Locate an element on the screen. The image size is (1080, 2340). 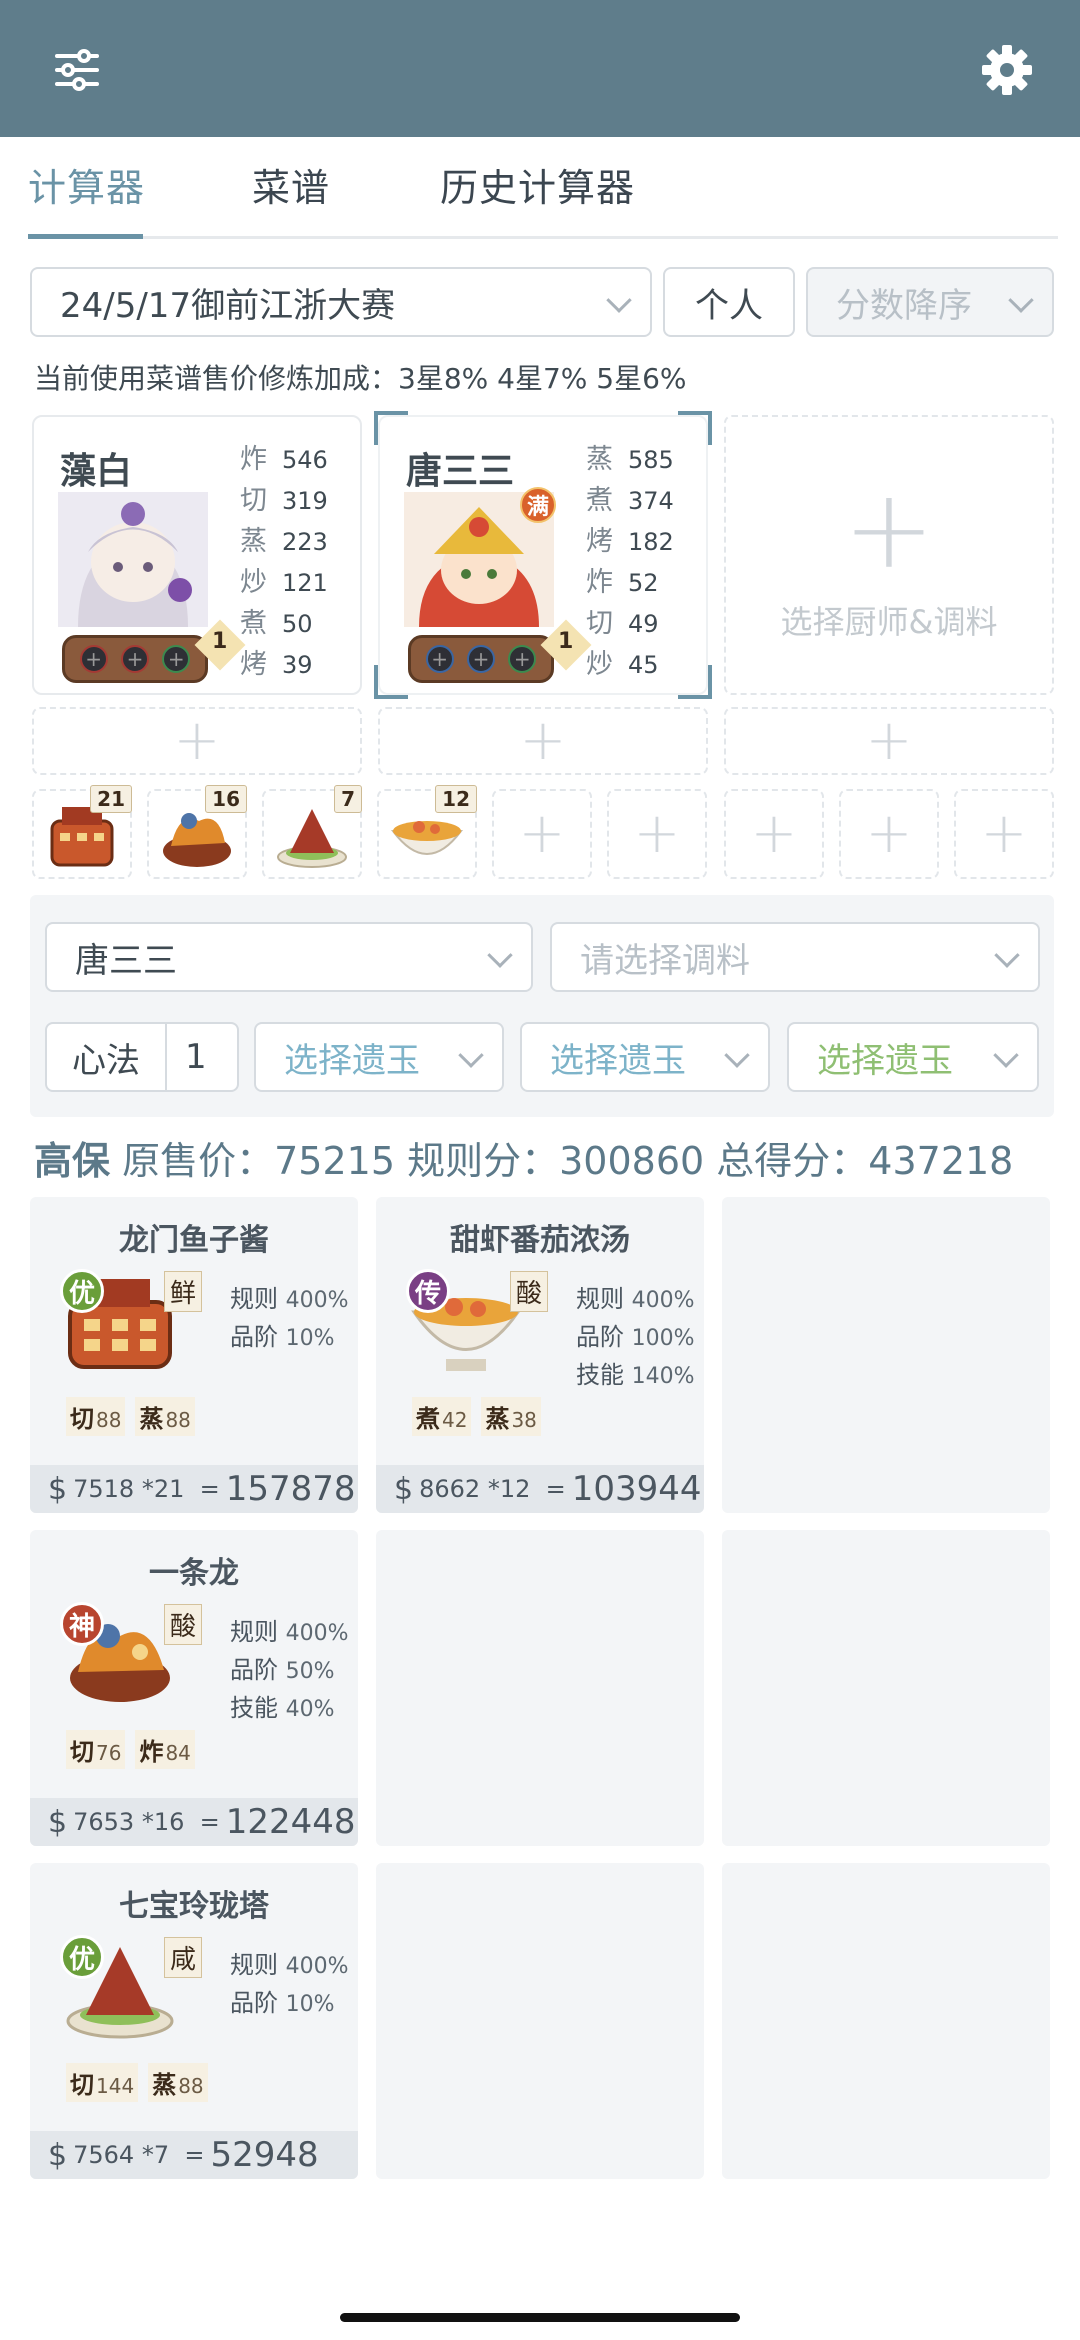
seasoning-placeholder: 请选择调料 is located at coordinates (665, 960).